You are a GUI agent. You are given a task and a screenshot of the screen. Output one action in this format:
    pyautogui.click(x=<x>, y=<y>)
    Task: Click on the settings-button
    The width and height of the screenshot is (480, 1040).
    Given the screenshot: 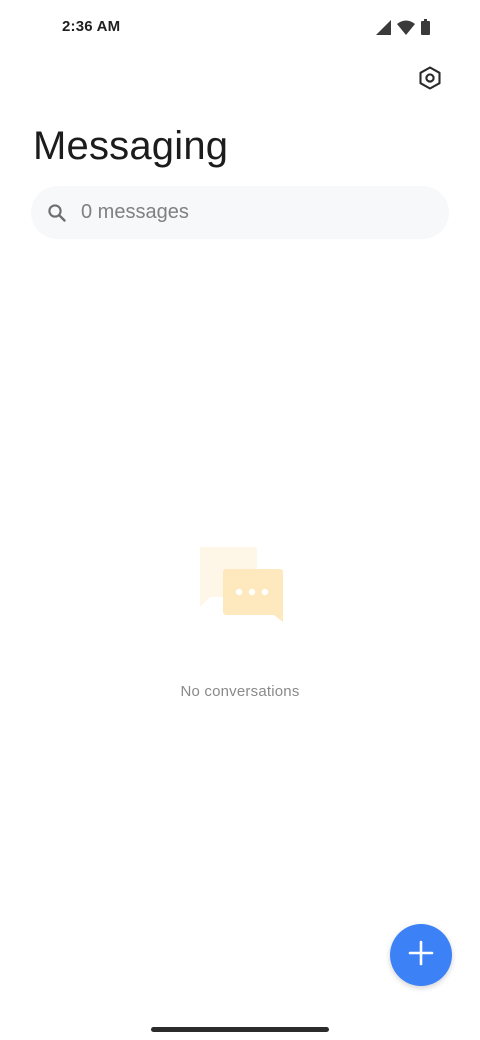 What is the action you would take?
    pyautogui.click(x=430, y=80)
    